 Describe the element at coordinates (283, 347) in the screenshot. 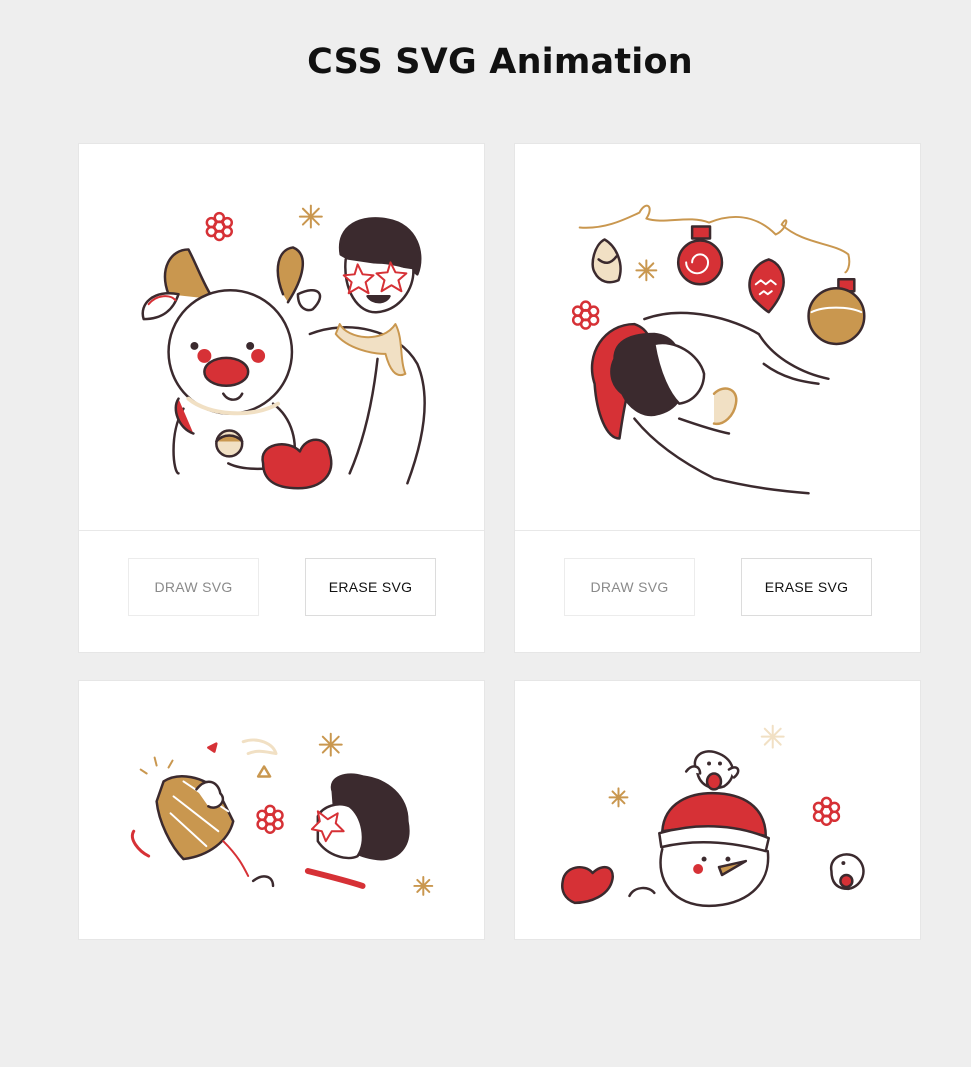

I see `reindeer-svg` at that location.